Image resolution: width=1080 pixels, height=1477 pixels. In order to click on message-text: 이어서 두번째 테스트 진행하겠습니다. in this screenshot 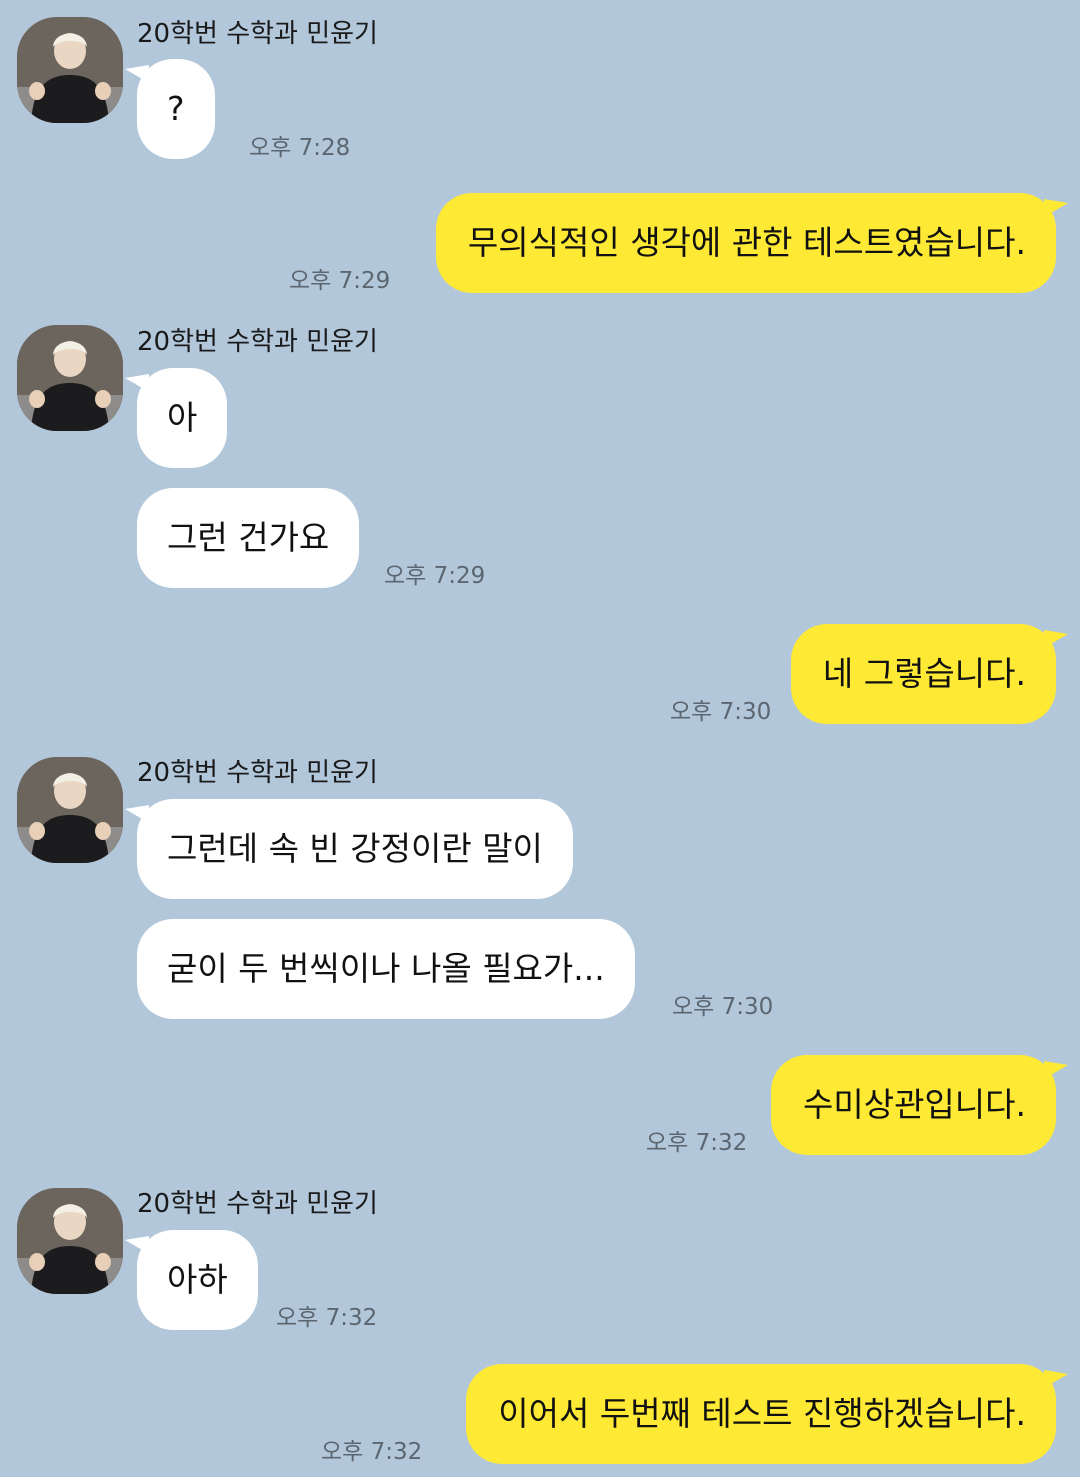, I will do `click(762, 1413)`.